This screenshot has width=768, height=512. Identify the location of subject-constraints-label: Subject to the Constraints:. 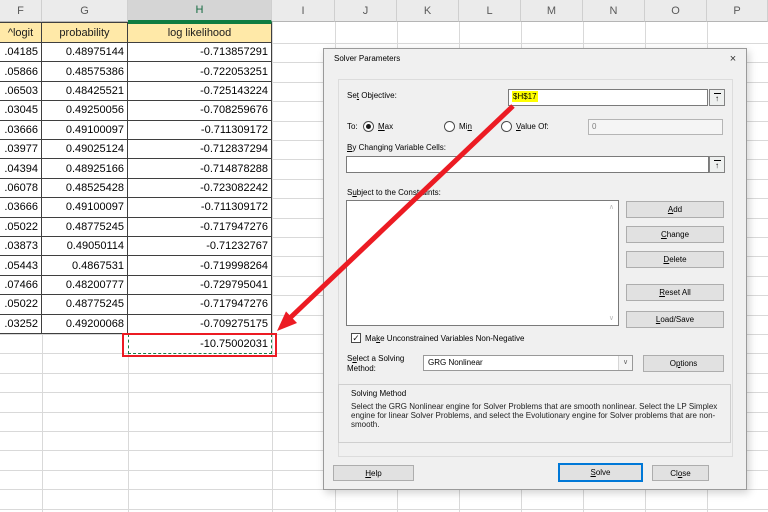
(394, 192).